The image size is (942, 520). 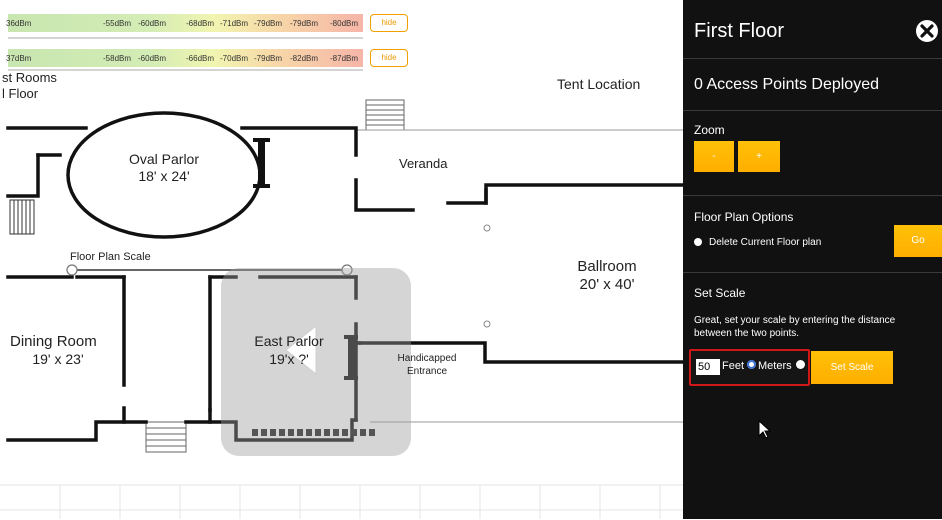 What do you see at coordinates (709, 130) in the screenshot?
I see `zoom-label: Zoom` at bounding box center [709, 130].